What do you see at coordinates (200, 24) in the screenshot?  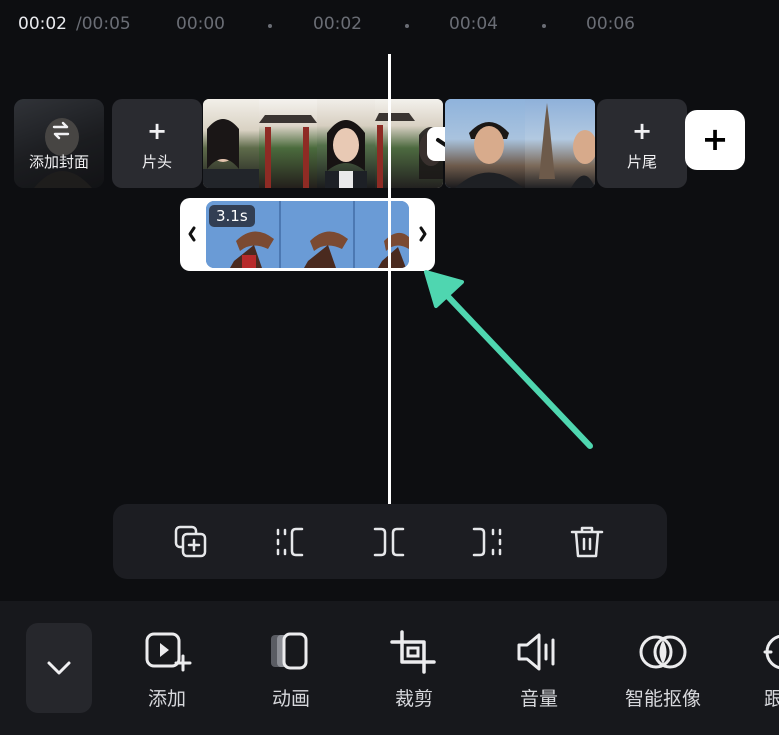 I see `tick-label: 00:00` at bounding box center [200, 24].